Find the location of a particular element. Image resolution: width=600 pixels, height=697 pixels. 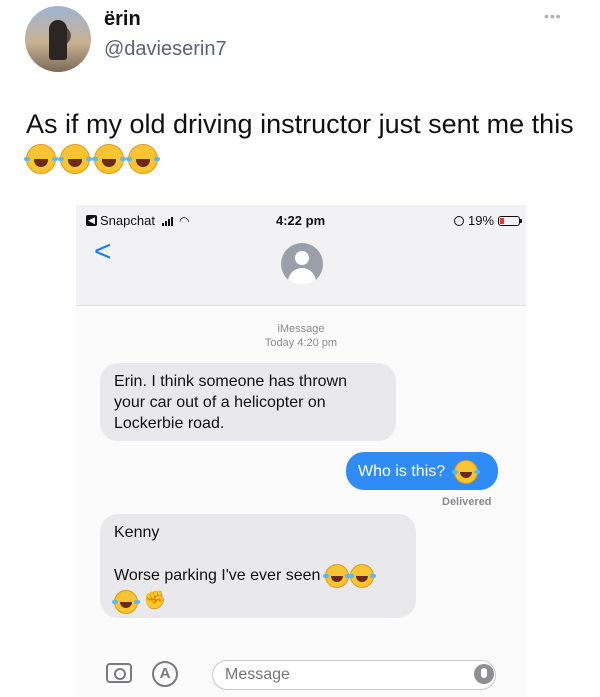

status-bar-time: 4:22 pm is located at coordinates (301, 220).